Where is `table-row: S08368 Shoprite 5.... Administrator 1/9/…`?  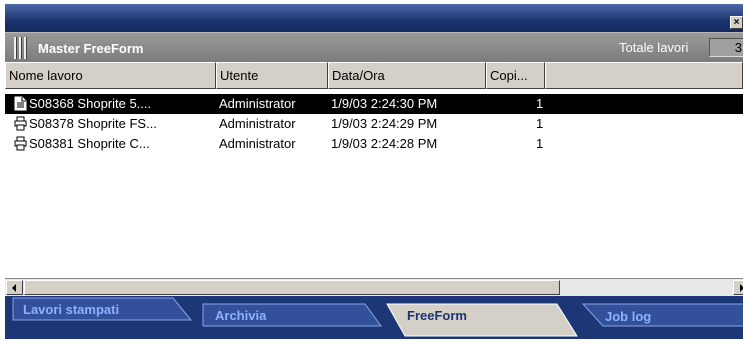
table-row: S08368 Shoprite 5.... Administrator 1/9/… is located at coordinates (374, 104).